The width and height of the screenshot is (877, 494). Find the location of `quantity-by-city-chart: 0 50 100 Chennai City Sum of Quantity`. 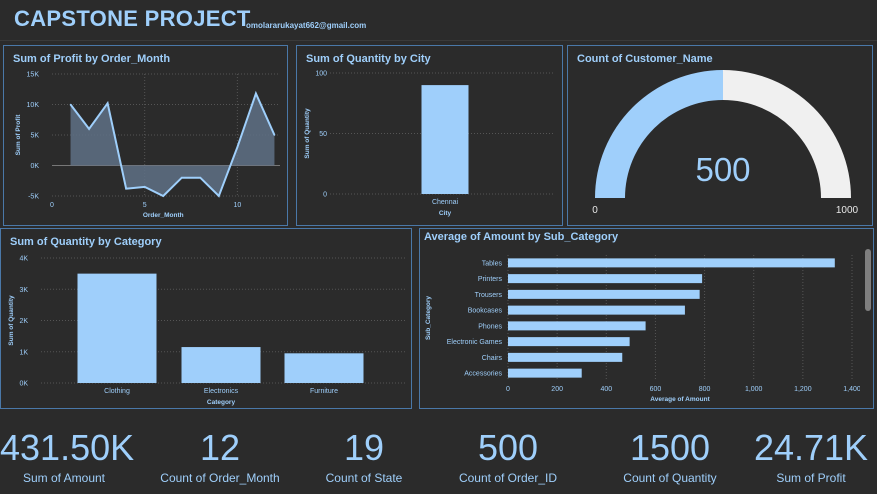

quantity-by-city-chart: 0 50 100 Chennai City Sum of Quantity is located at coordinates (429, 135).